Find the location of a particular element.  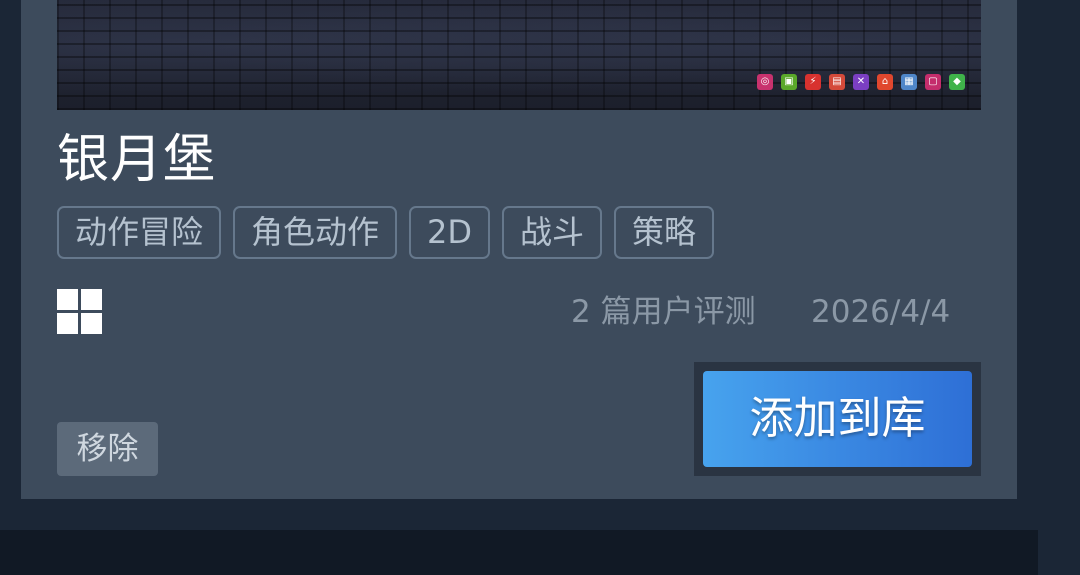

monitor-icon: ▣ is located at coordinates (789, 82).